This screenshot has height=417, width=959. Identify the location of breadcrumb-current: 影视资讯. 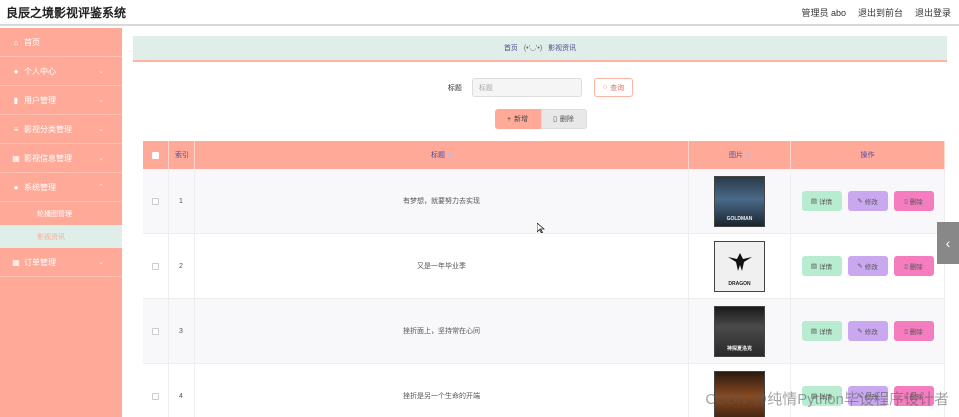
(562, 48).